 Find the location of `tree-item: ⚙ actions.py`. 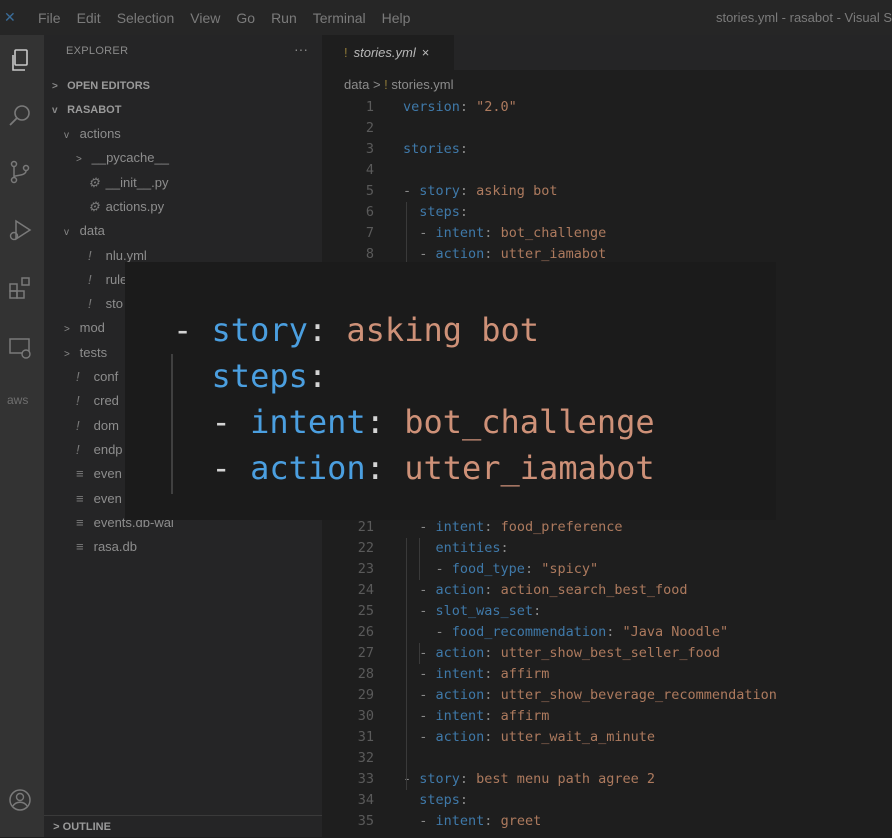

tree-item: ⚙ actions.py is located at coordinates (120, 207).